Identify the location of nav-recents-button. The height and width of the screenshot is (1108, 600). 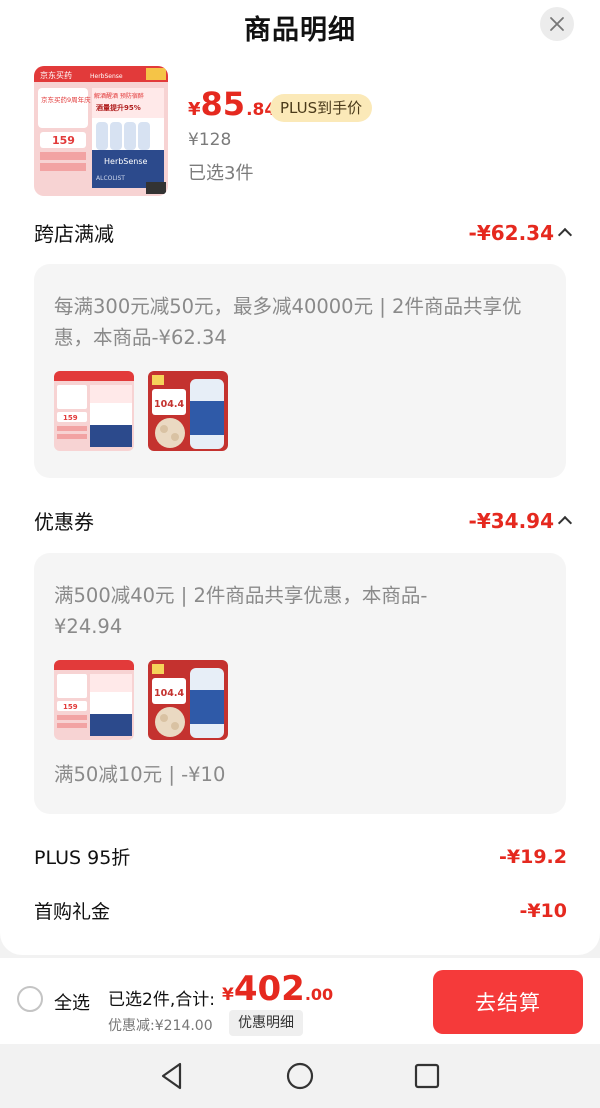
(427, 1076).